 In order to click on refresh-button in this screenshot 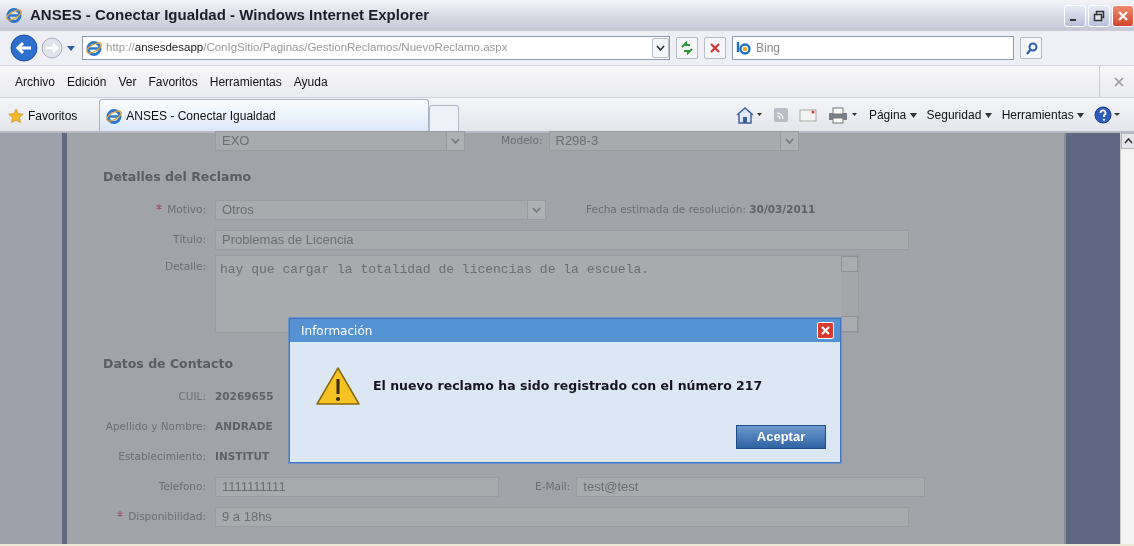, I will do `click(687, 48)`.